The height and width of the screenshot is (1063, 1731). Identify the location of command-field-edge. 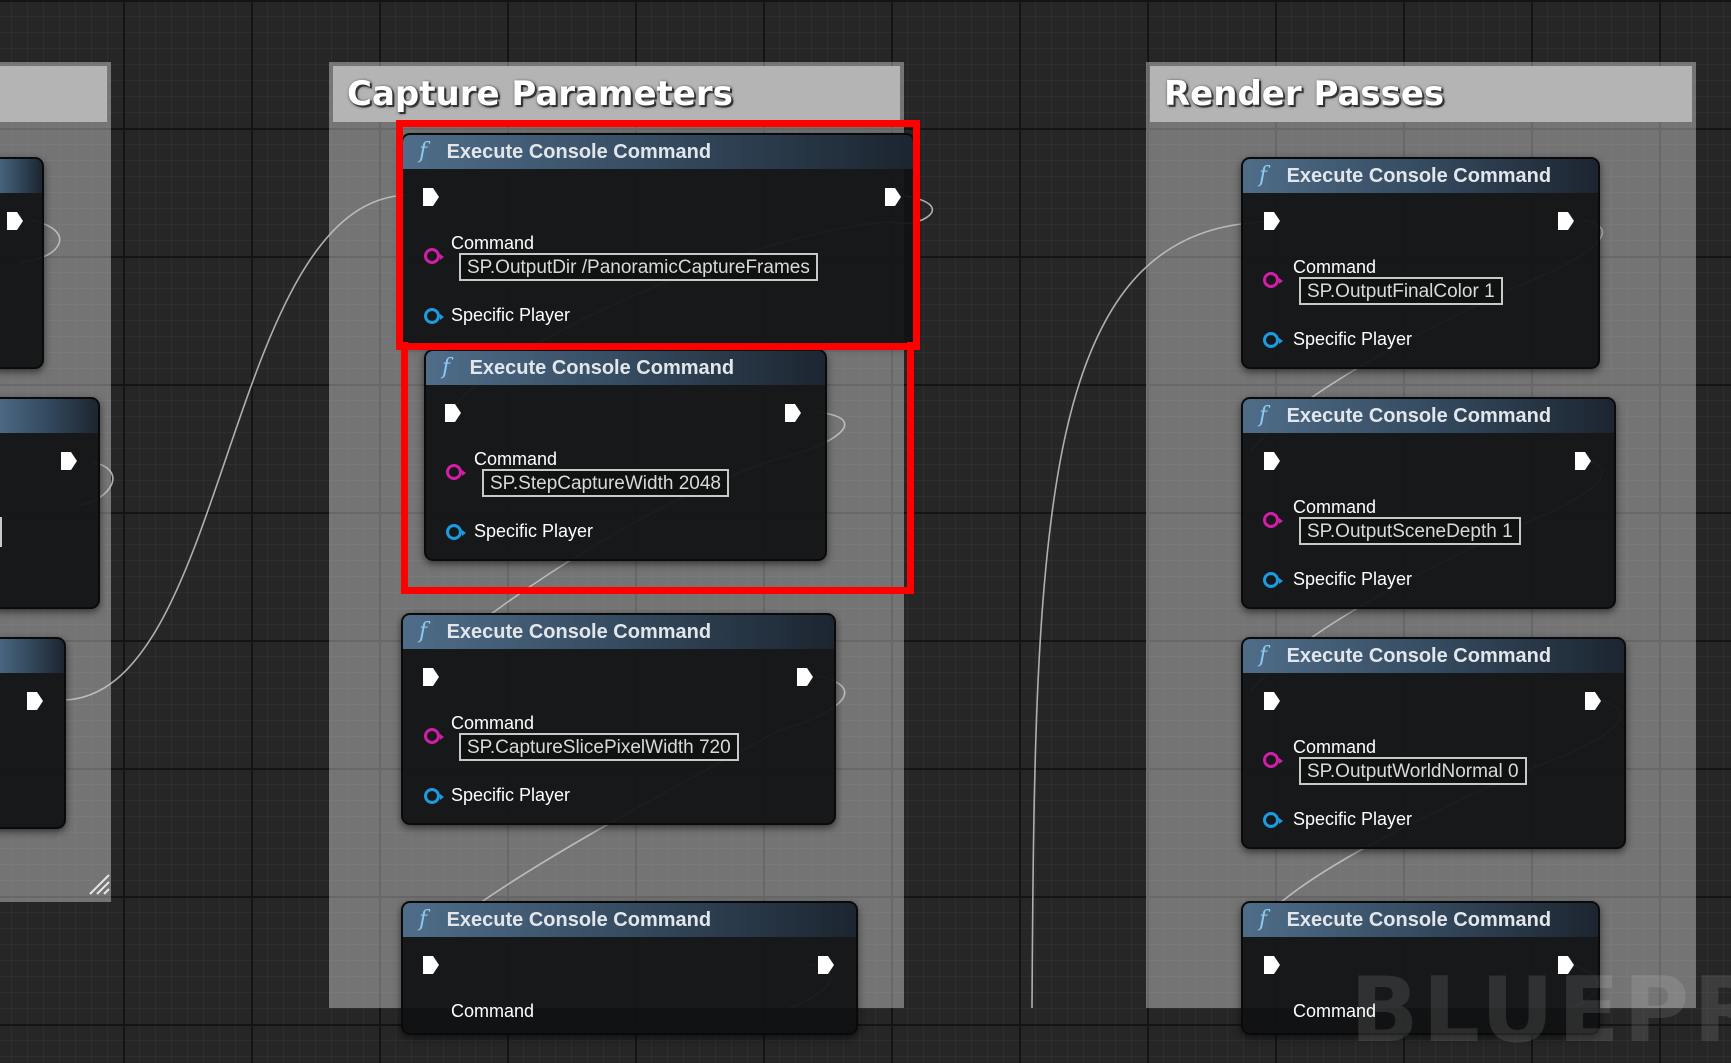
(1, 532).